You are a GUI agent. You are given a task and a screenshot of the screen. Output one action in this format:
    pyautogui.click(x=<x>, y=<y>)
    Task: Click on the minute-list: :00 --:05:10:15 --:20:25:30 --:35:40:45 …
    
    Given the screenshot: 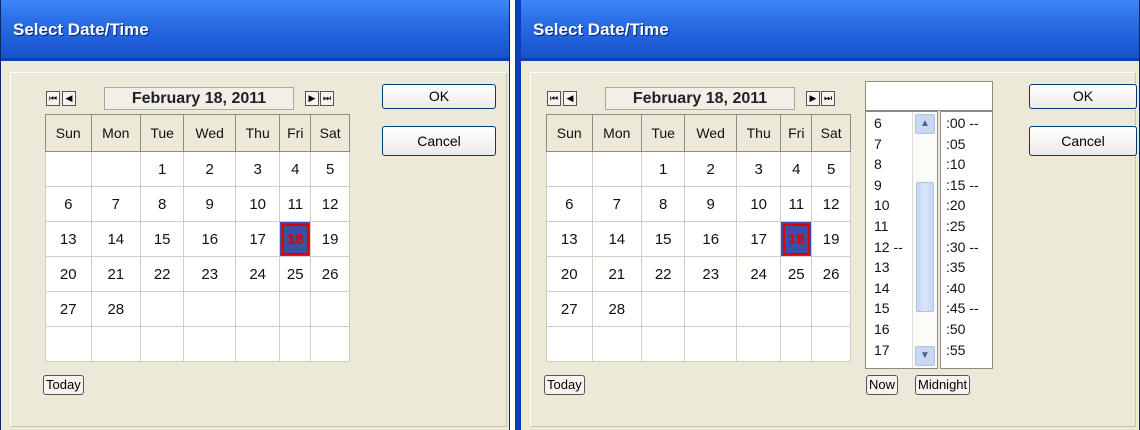 What is the action you would take?
    pyautogui.click(x=966, y=240)
    